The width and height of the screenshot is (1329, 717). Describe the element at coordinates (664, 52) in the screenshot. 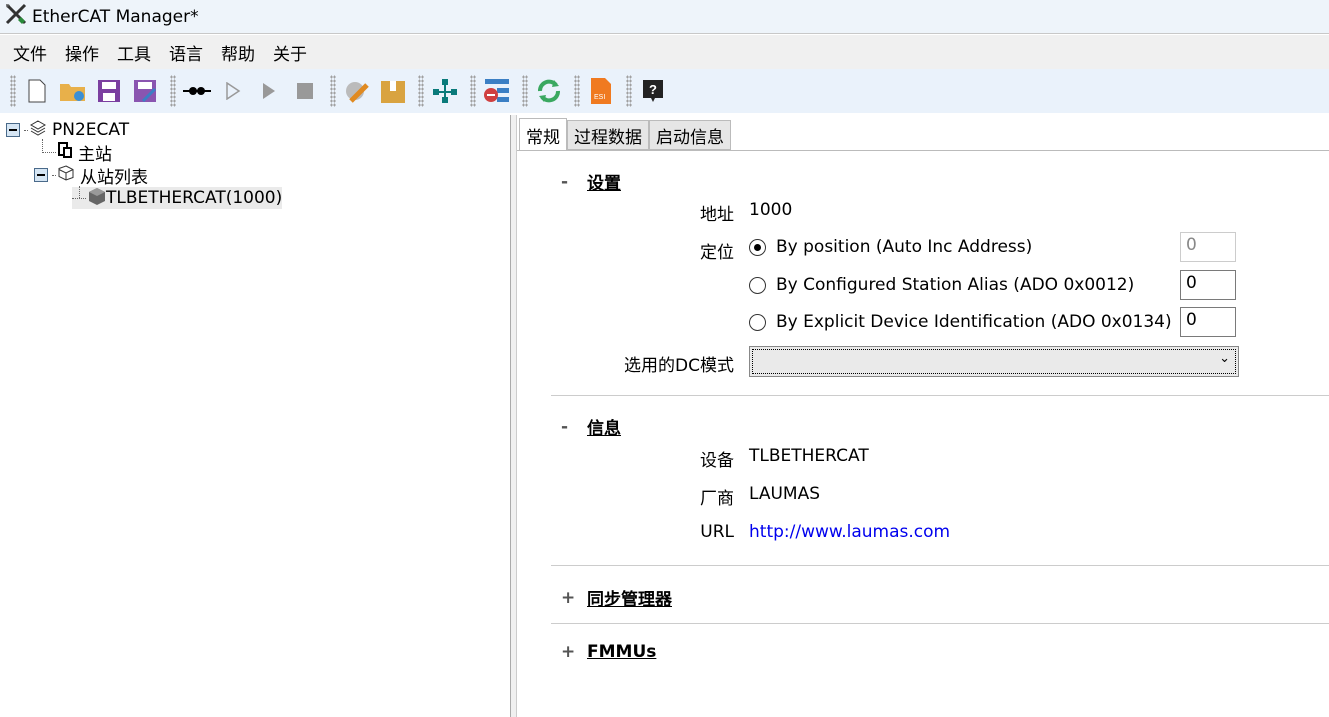

I see `menu-bar: 文件 操作 工具 语言 帮助 关于` at that location.